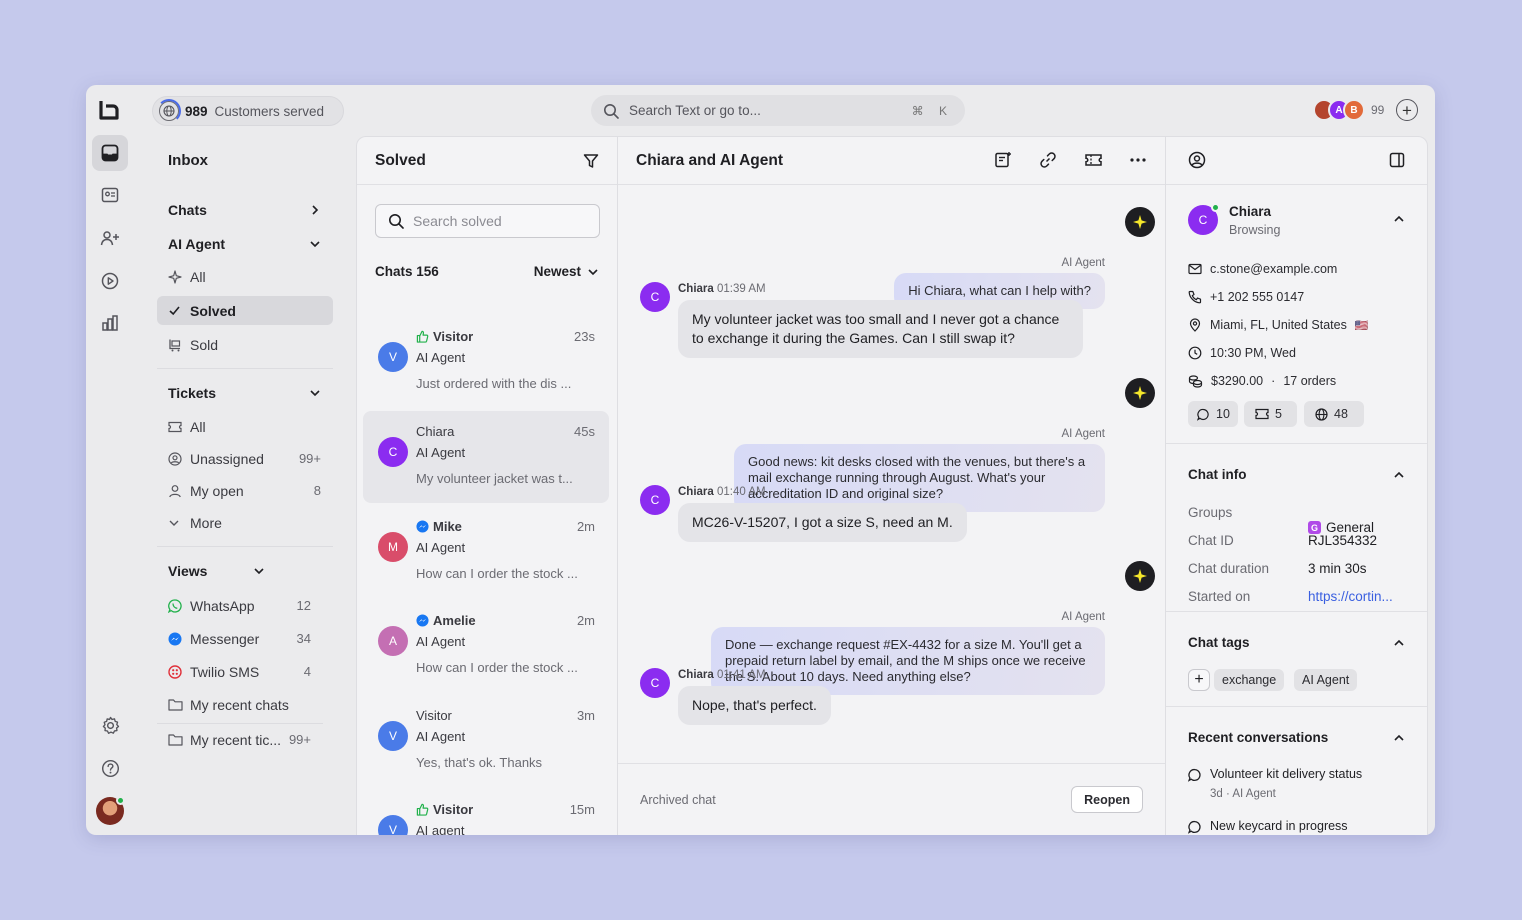 Image resolution: width=1522 pixels, height=920 pixels. What do you see at coordinates (110, 238) in the screenshot?
I see `nav-team` at bounding box center [110, 238].